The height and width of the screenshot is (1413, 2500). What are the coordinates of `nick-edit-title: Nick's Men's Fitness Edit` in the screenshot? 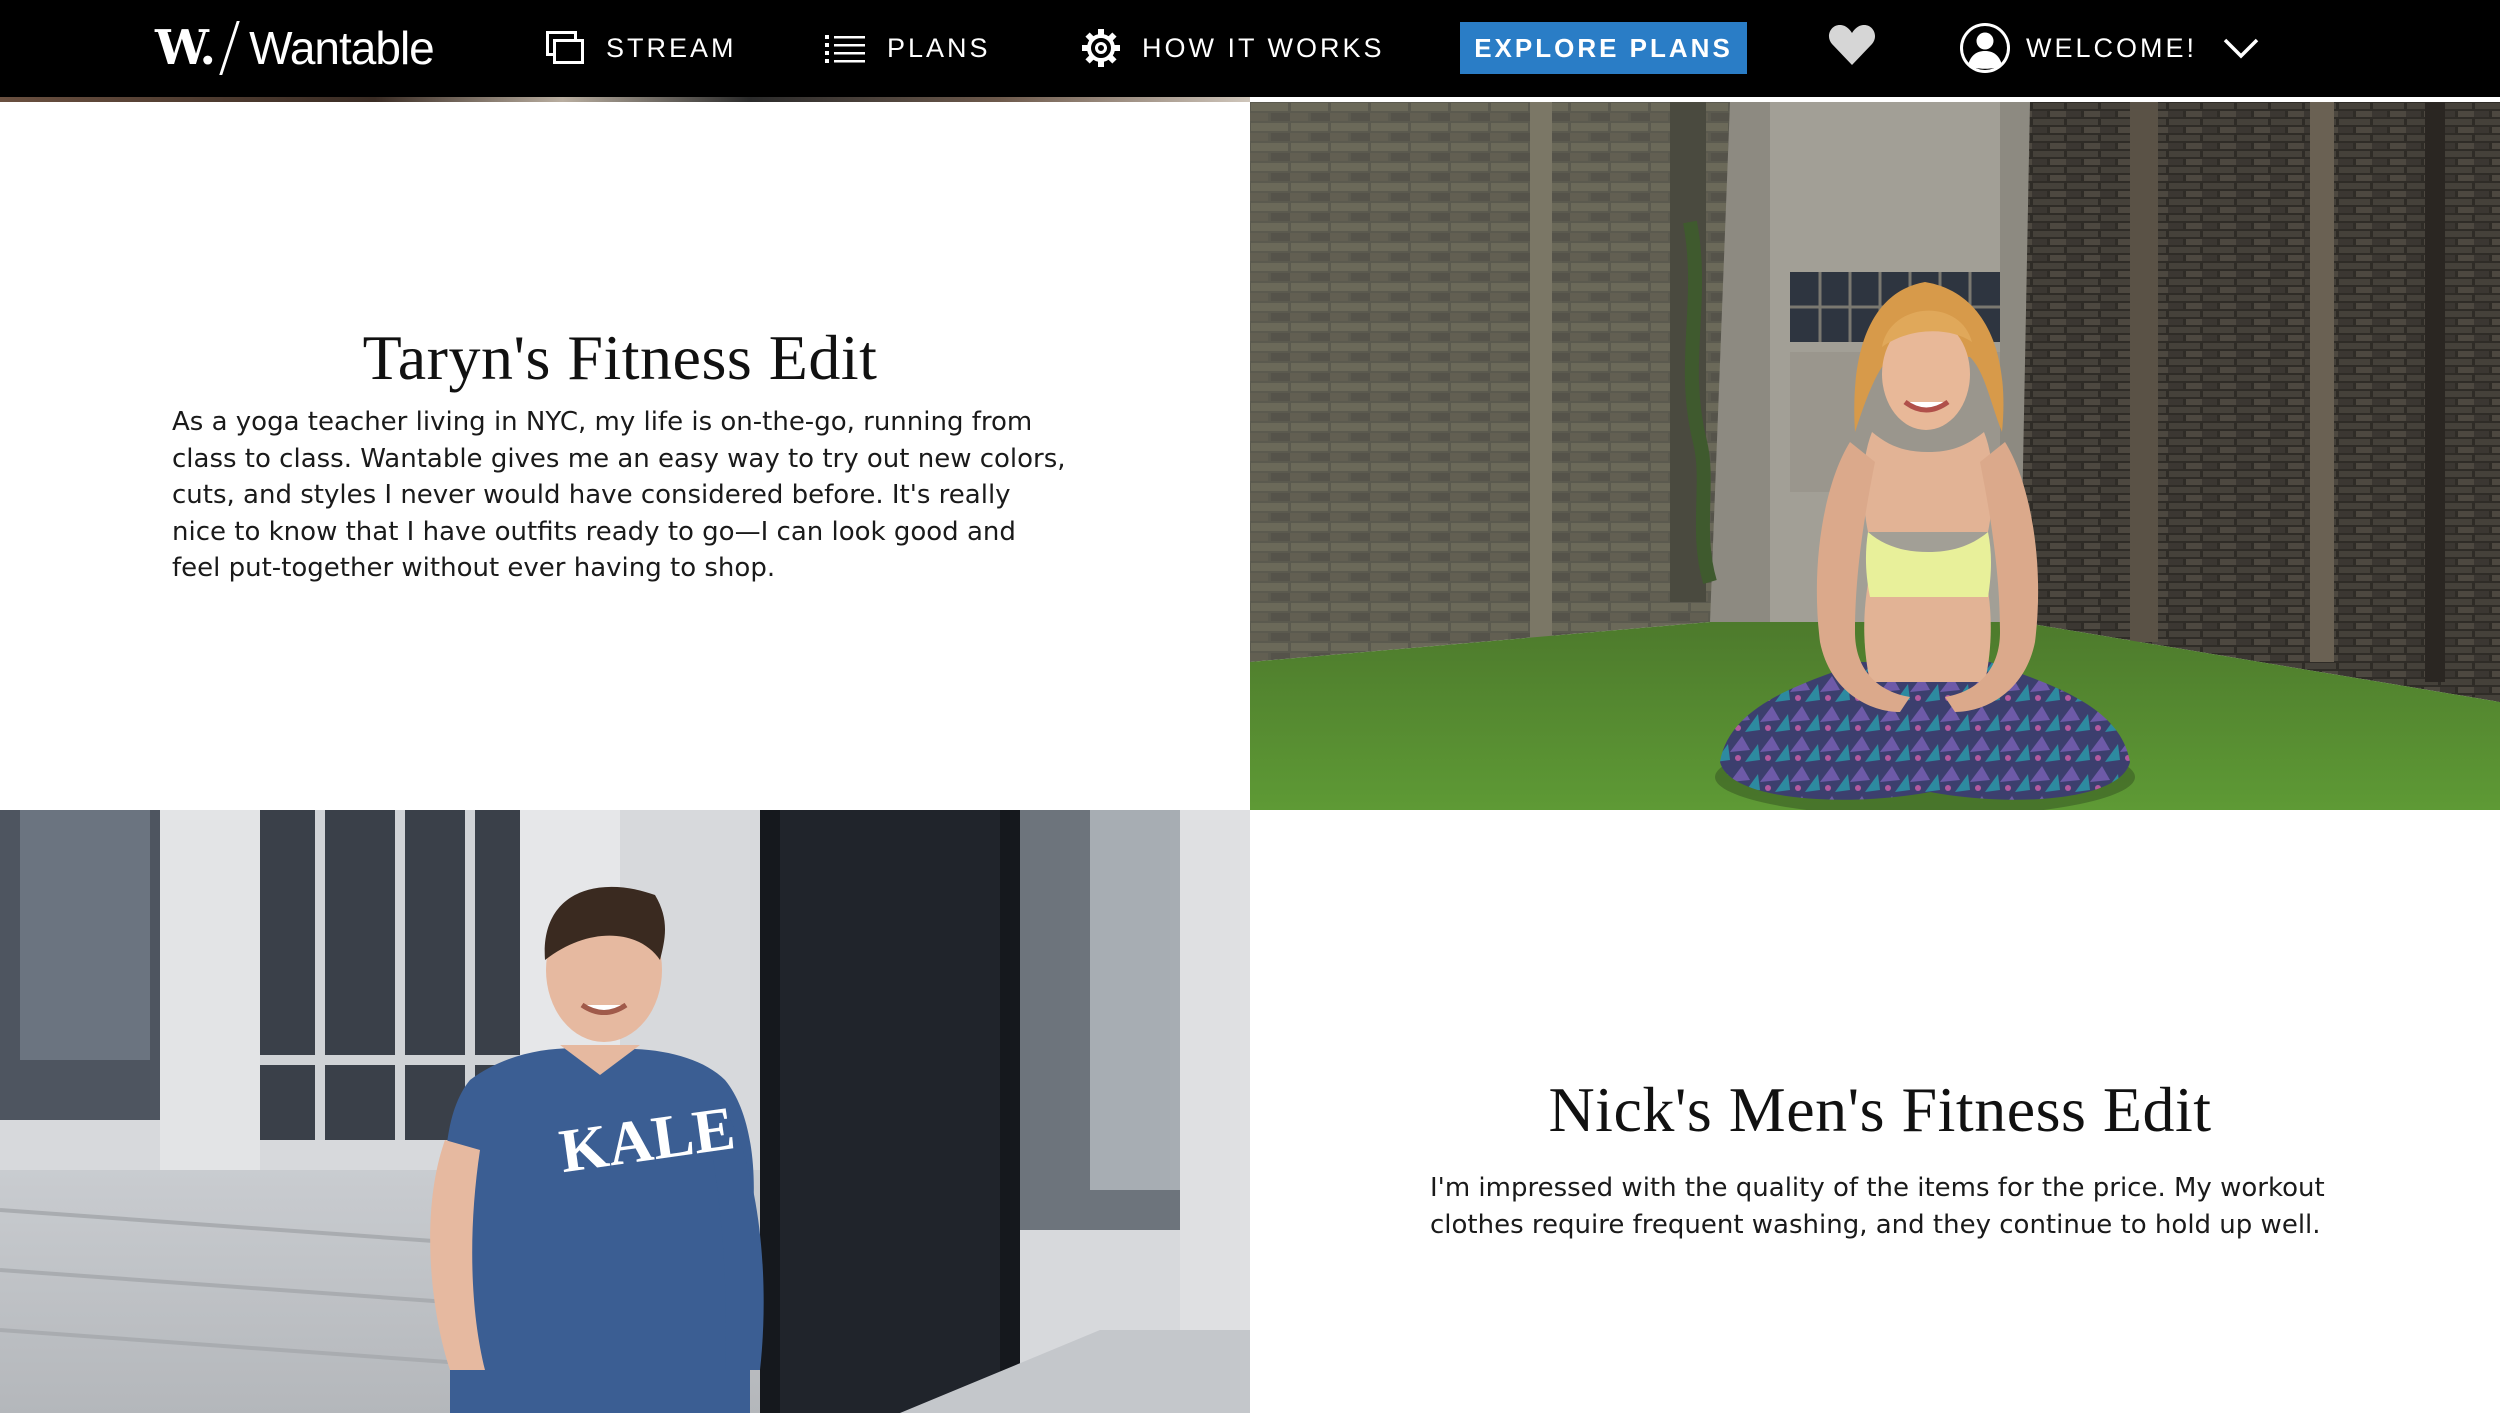 It's located at (1875, 1110).